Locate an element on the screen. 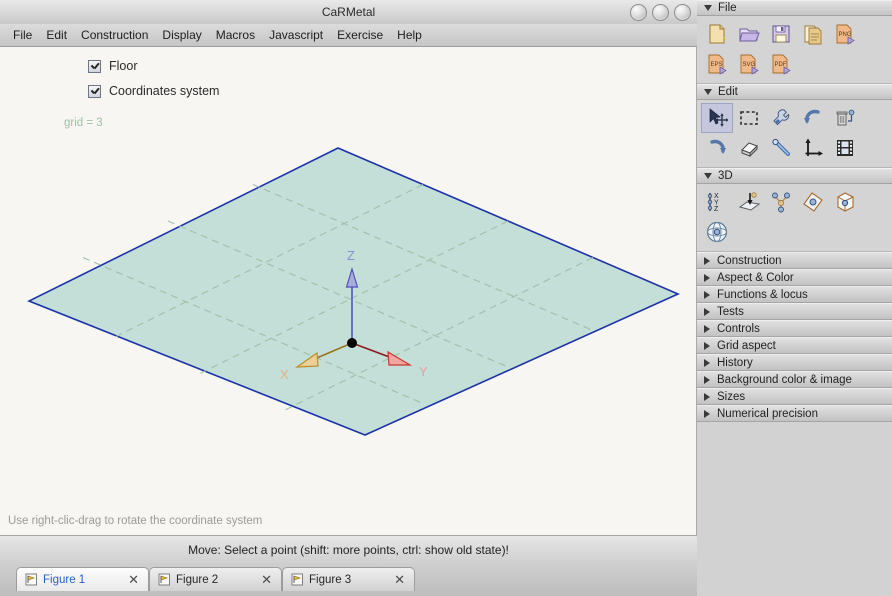 This screenshot has width=892, height=596. figure-tab-strip: Figure 1 ✕ Figure 2 ✕ Figure 3 ✕ is located at coordinates (348, 579).